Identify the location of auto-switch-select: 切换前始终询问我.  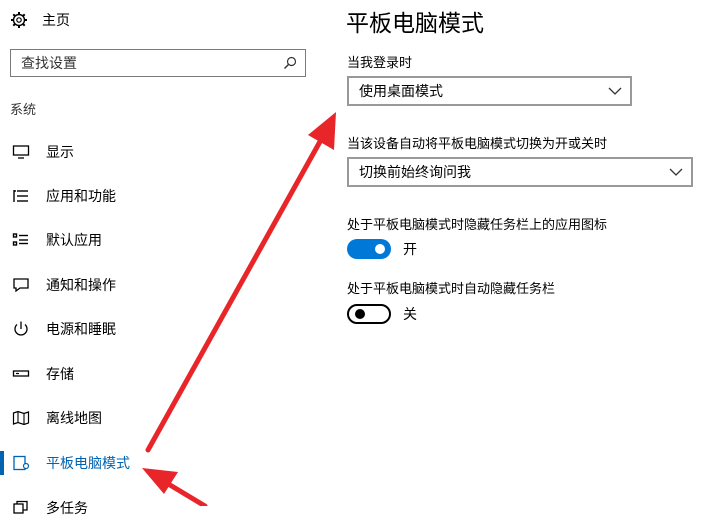
(520, 172).